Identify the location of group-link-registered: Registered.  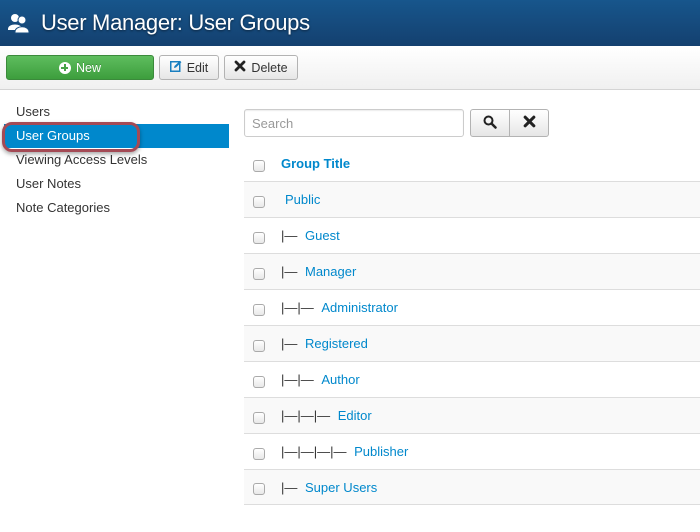
(336, 343).